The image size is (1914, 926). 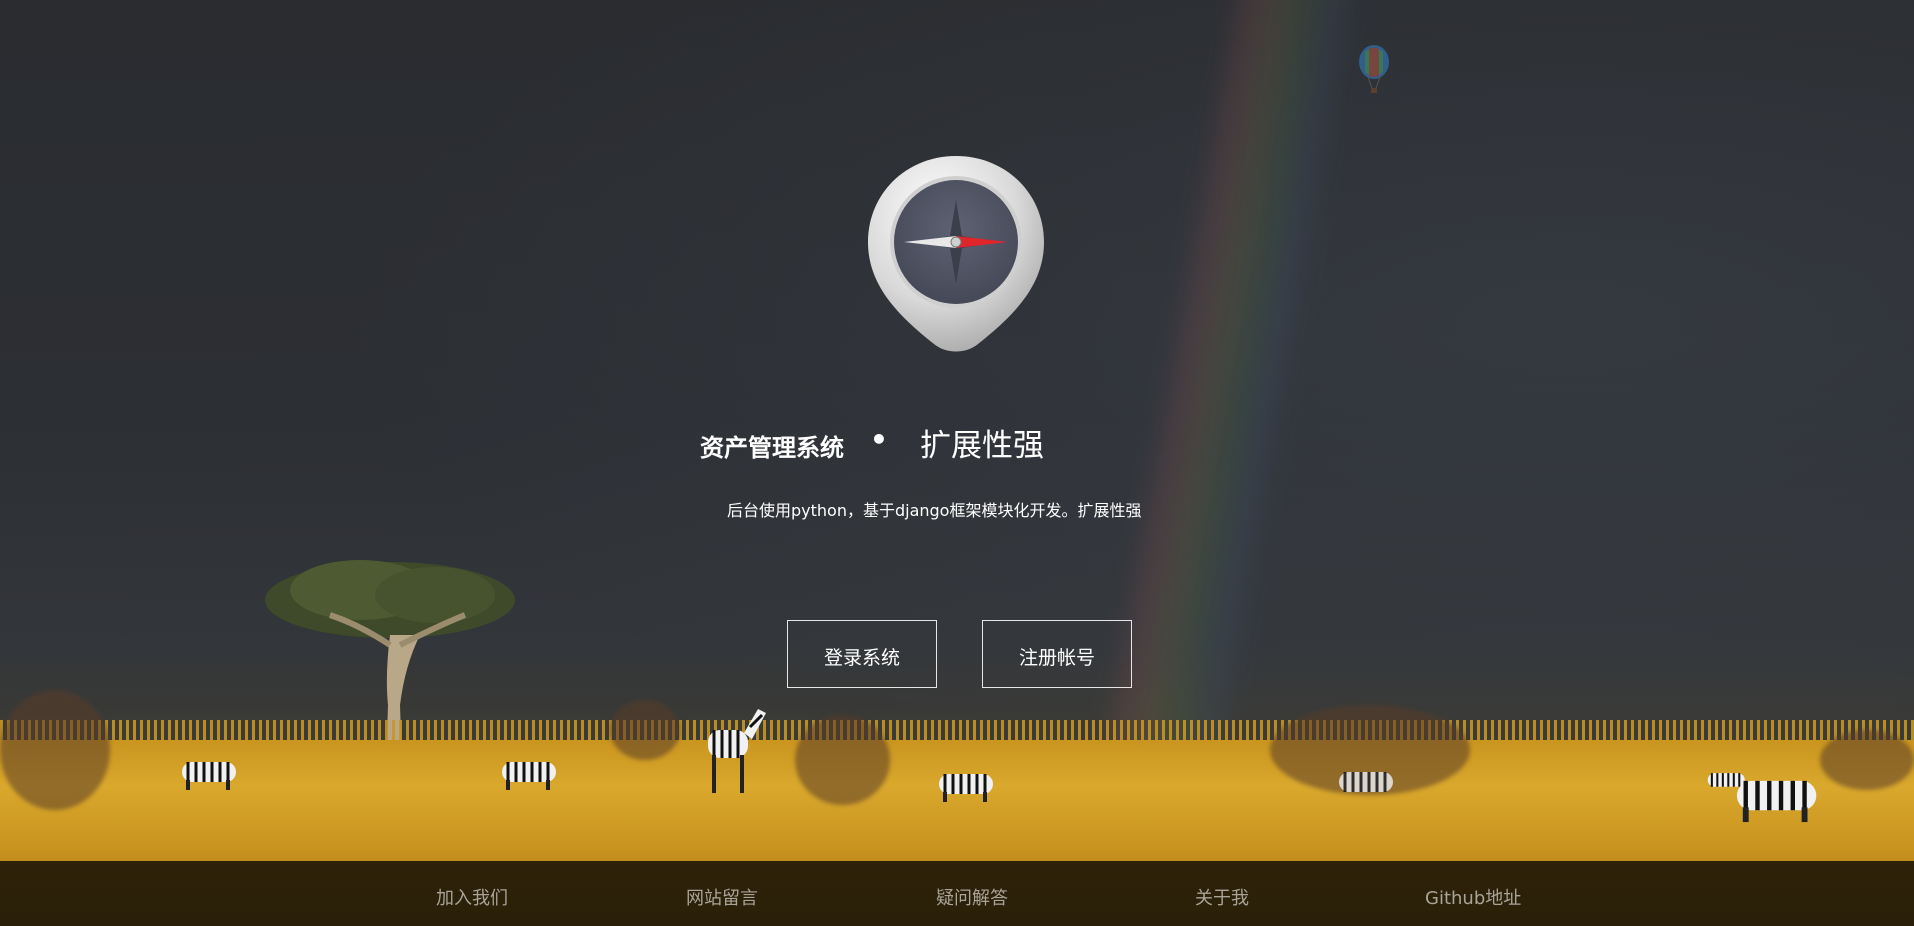 What do you see at coordinates (956, 254) in the screenshot?
I see `compass-icon` at bounding box center [956, 254].